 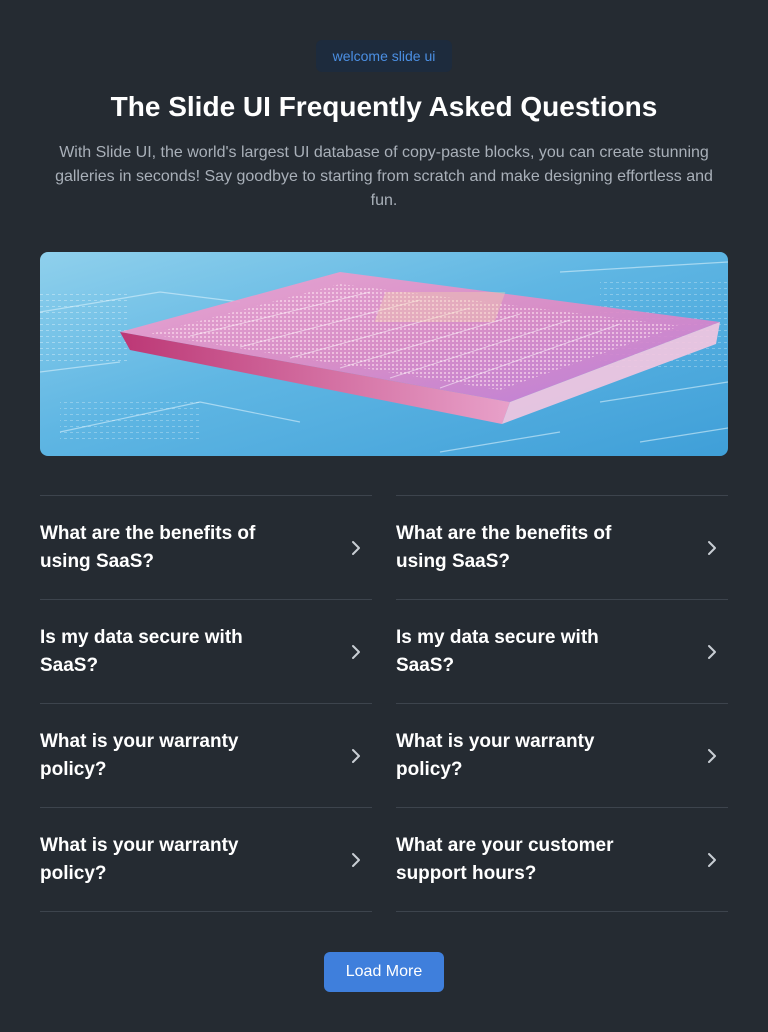 I want to click on faq-item: What are your customer support hours?, so click(x=562, y=859).